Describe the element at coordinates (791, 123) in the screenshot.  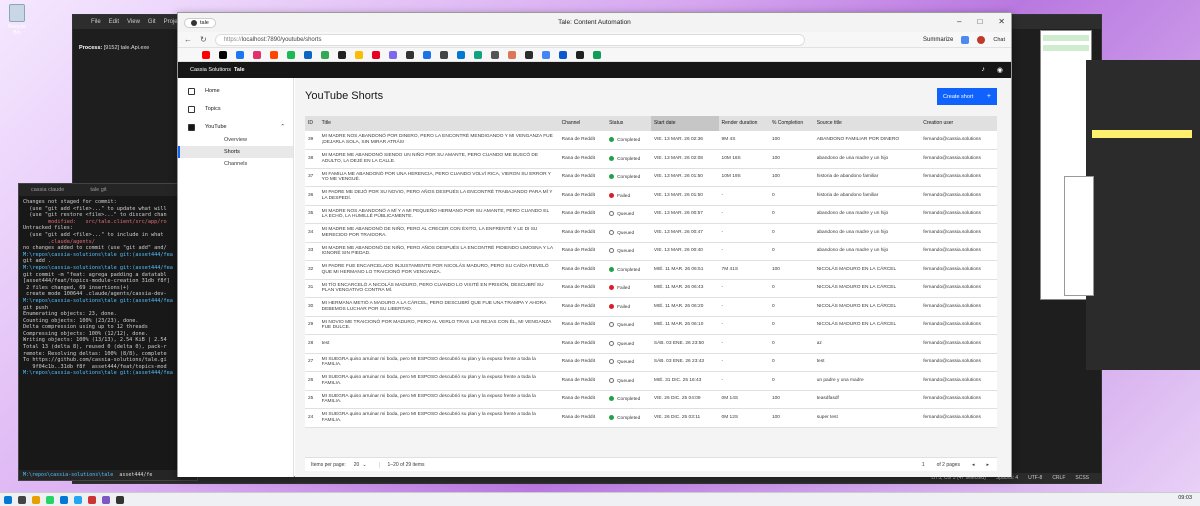
I see `column-header: % Completion` at that location.